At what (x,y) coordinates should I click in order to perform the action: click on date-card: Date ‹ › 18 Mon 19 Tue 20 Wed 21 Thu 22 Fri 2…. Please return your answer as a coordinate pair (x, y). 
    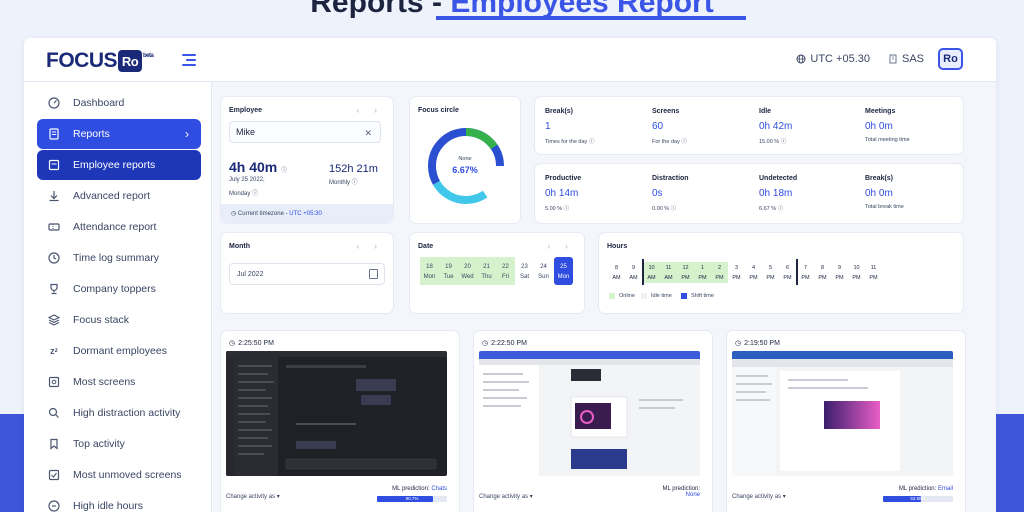
    Looking at the image, I should click on (497, 273).